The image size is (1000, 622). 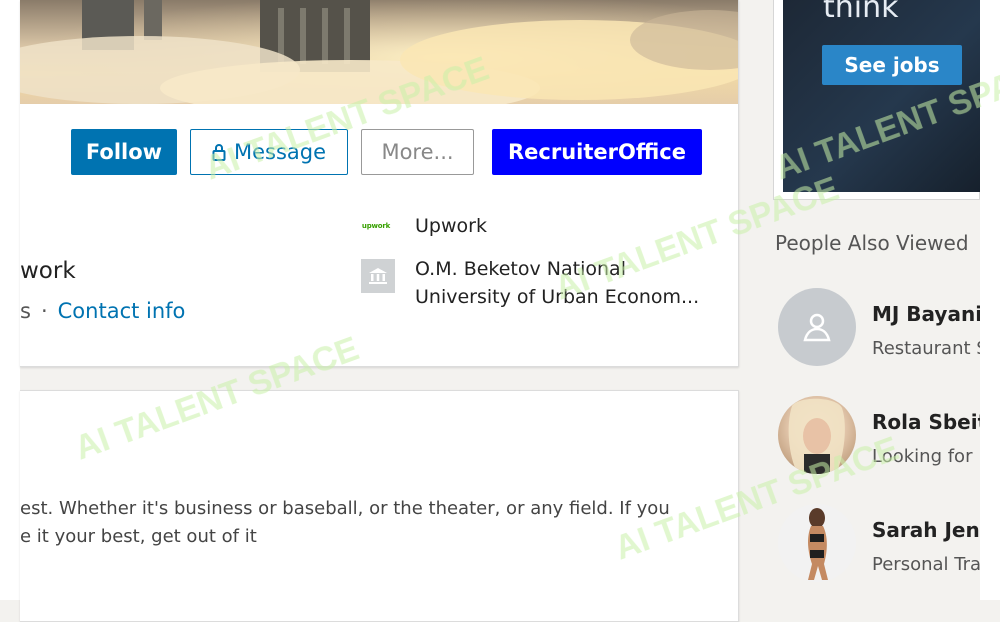 I want to click on company-name: Upwork, so click(x=451, y=226).